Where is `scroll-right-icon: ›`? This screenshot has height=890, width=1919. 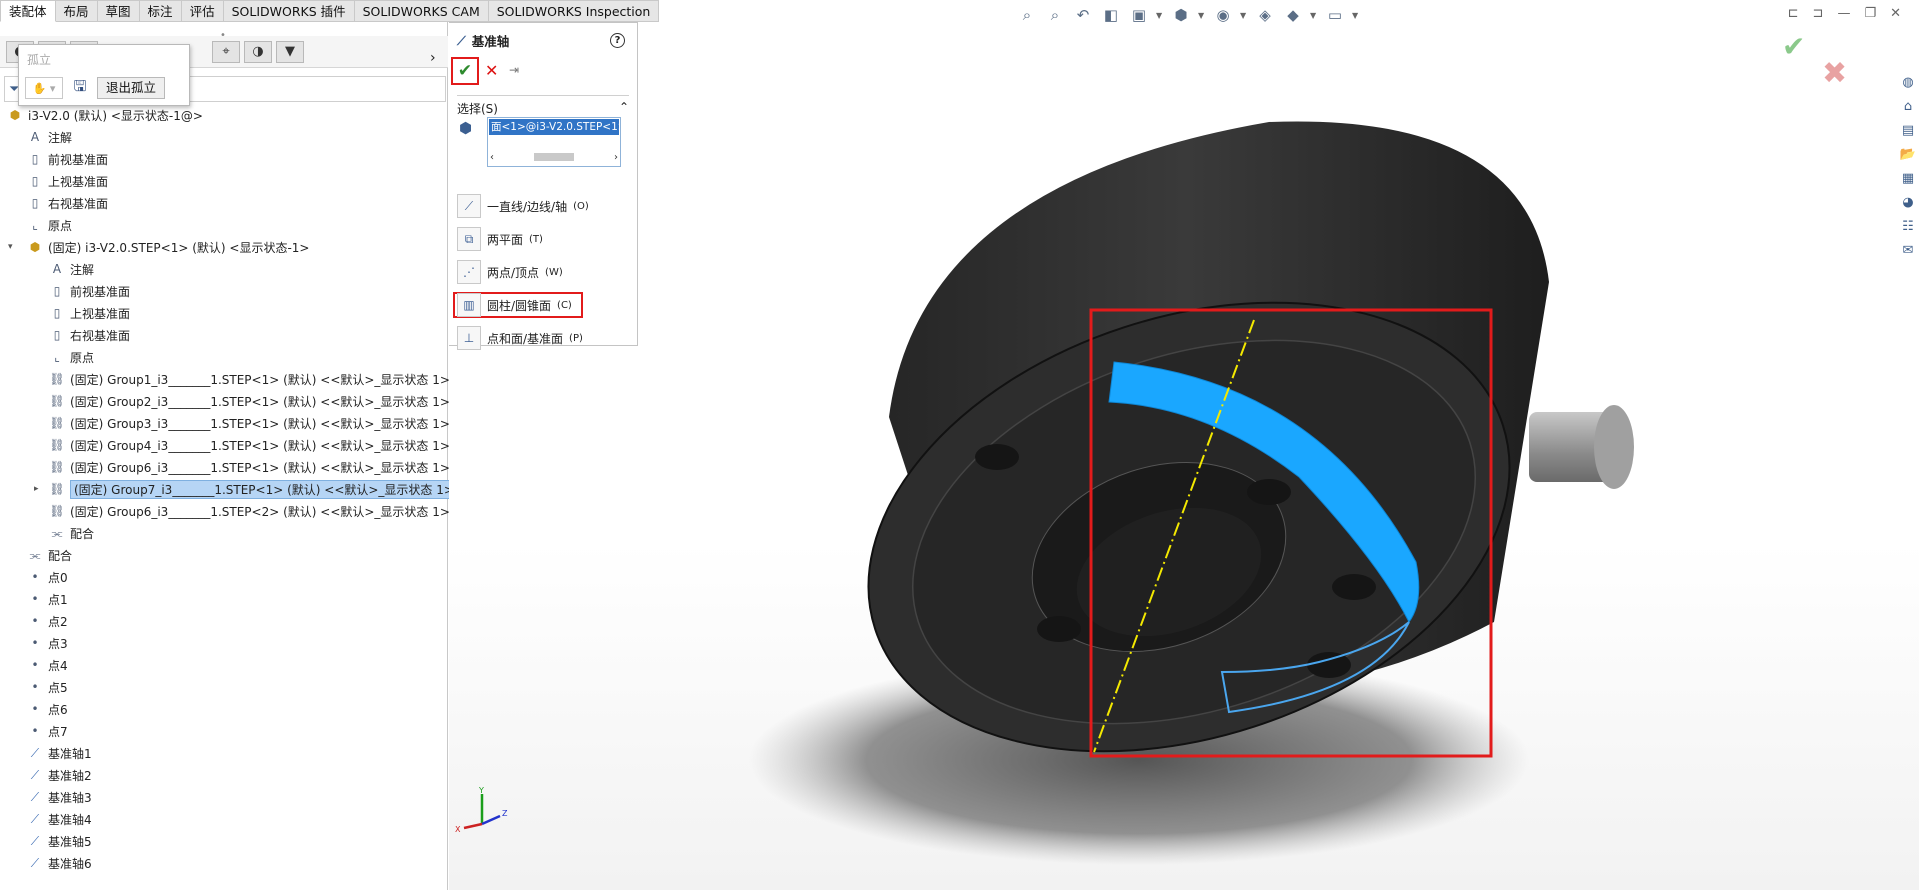
scroll-right-icon: › is located at coordinates (616, 157).